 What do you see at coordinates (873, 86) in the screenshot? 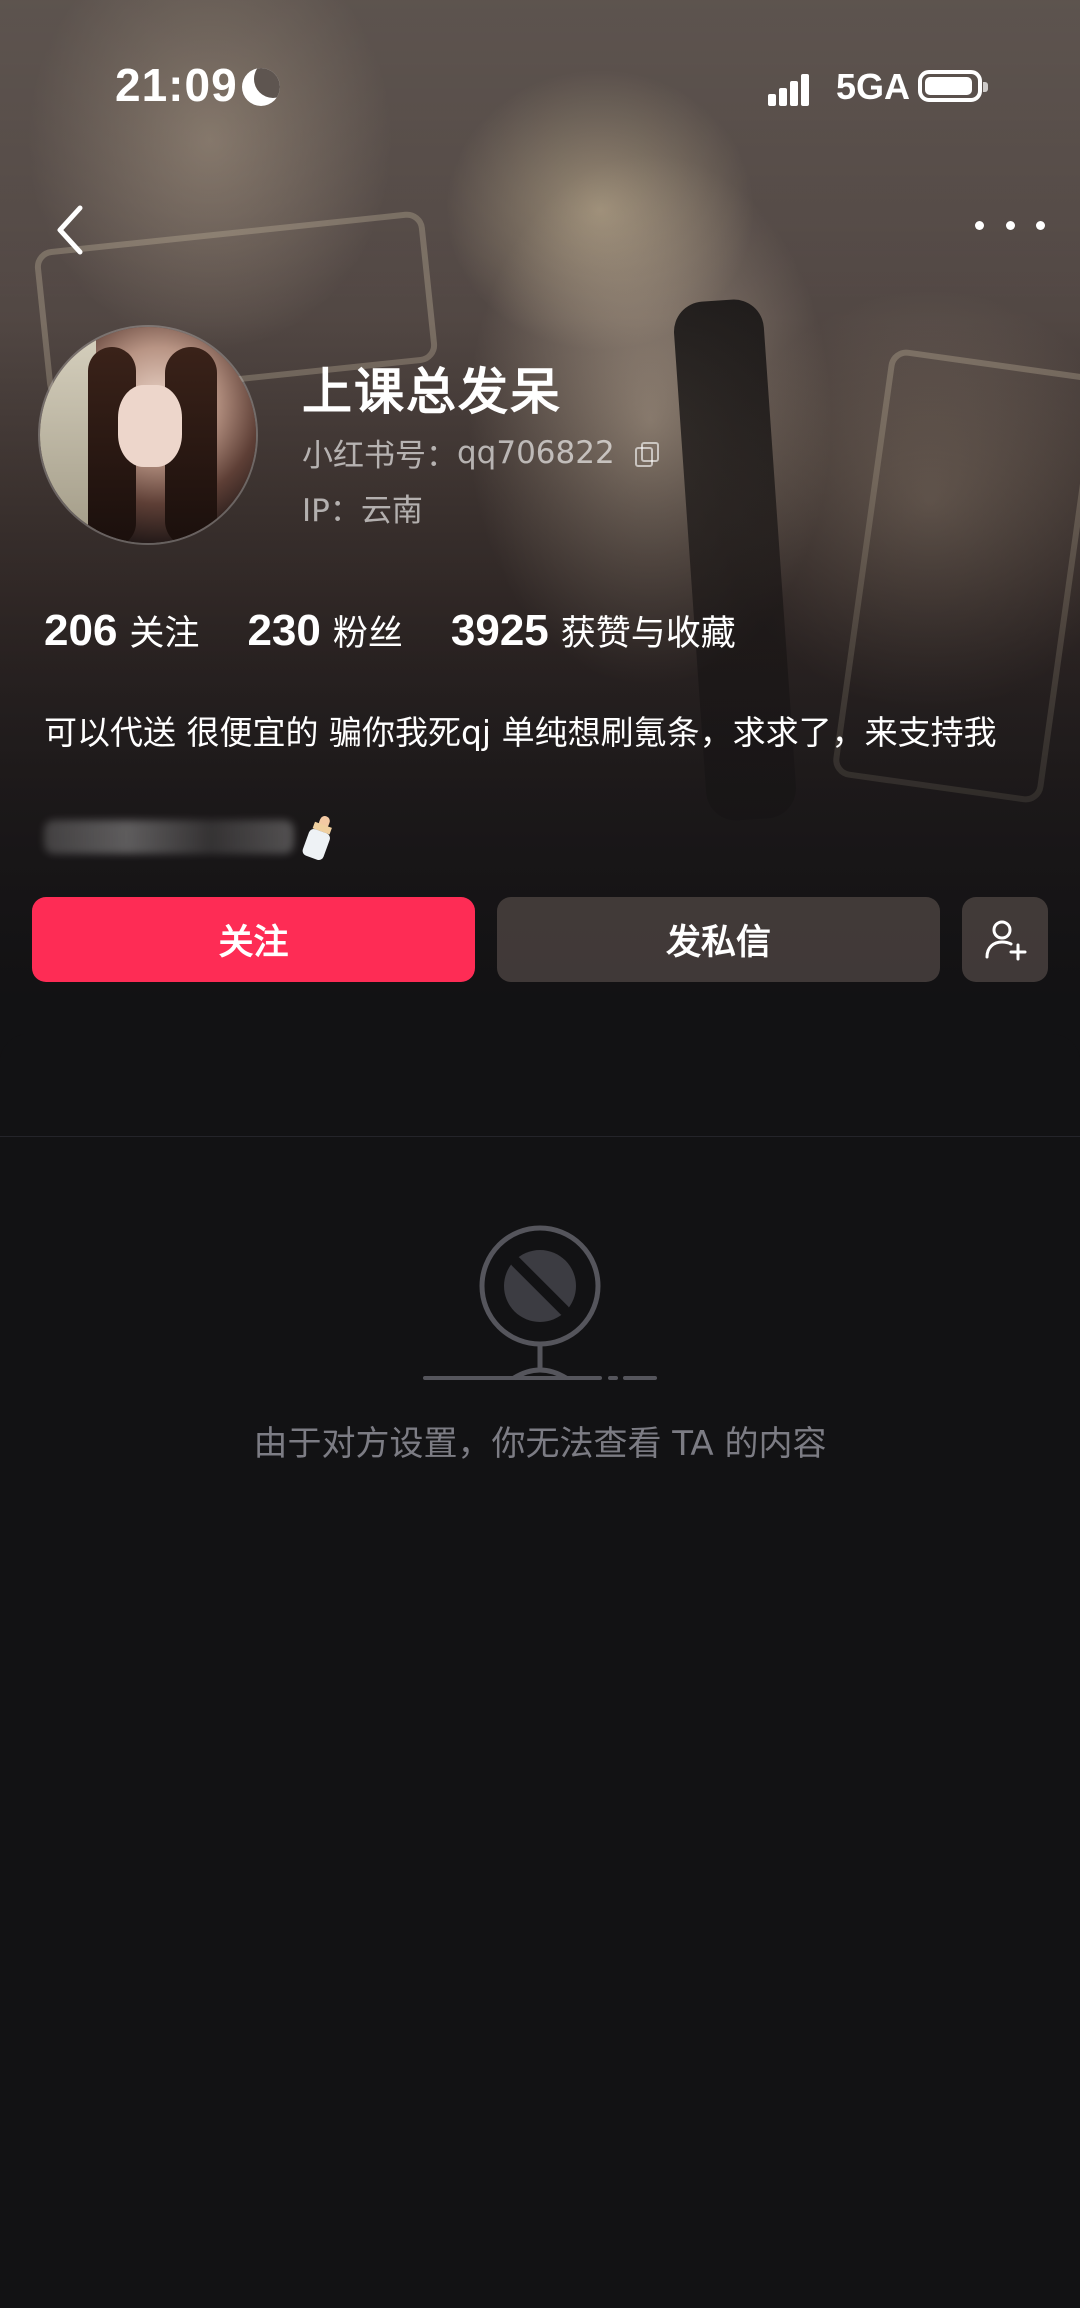
I see `network-label: 5GA` at bounding box center [873, 86].